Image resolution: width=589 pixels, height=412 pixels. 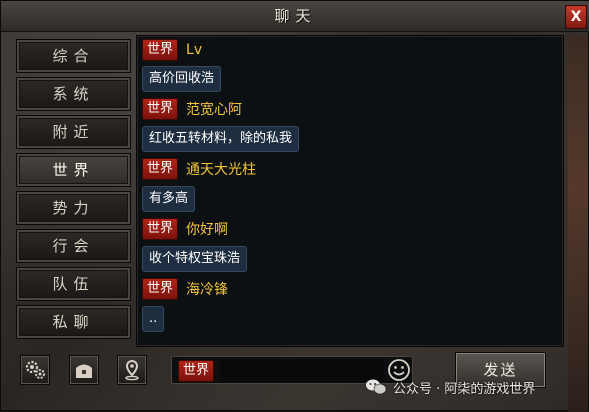 I want to click on tab-faction: 势力, so click(x=73, y=208).